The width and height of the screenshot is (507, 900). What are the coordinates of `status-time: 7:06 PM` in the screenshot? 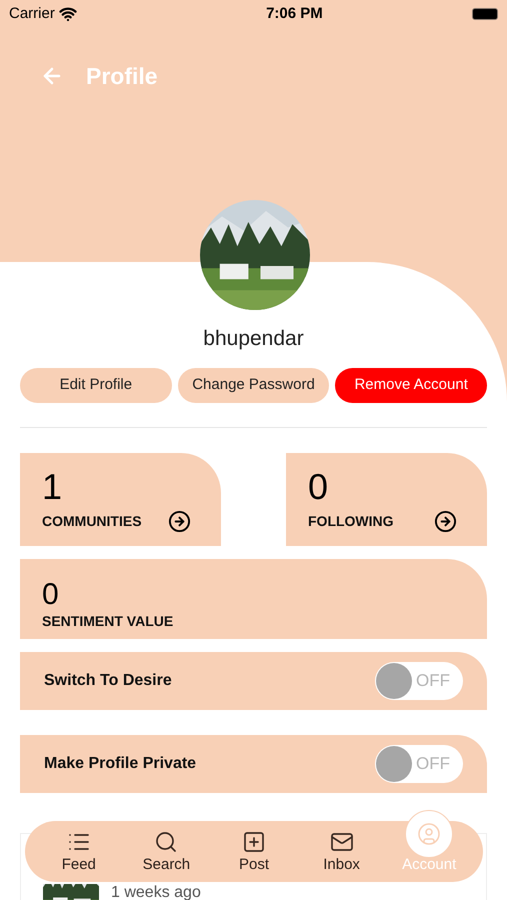 It's located at (294, 14).